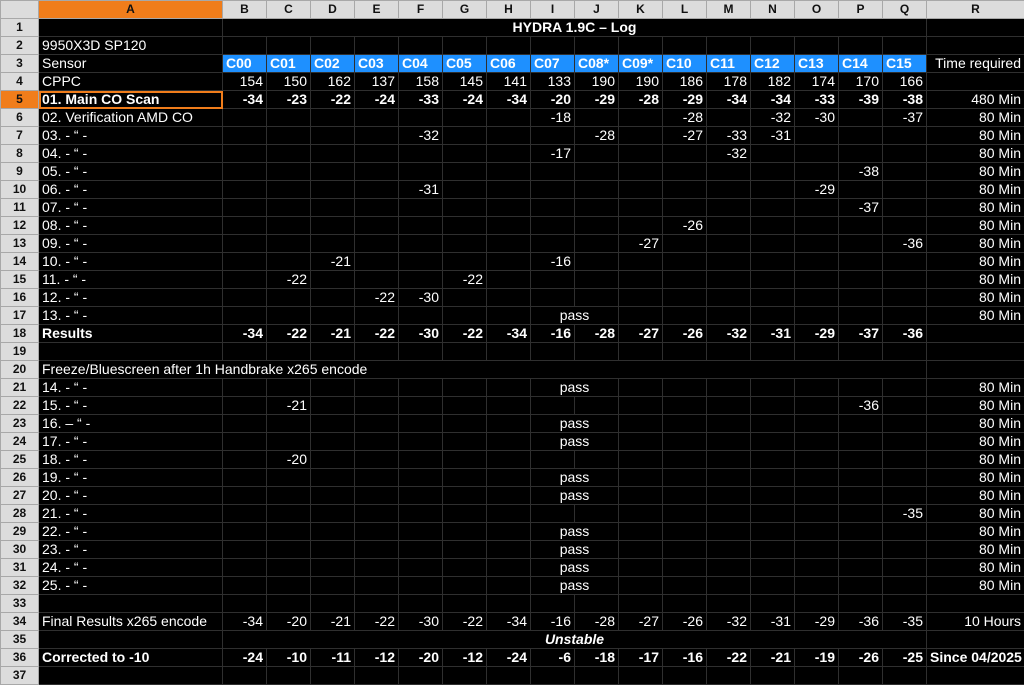 This screenshot has height=685, width=1024. I want to click on core-header-c07: C07, so click(553, 64).